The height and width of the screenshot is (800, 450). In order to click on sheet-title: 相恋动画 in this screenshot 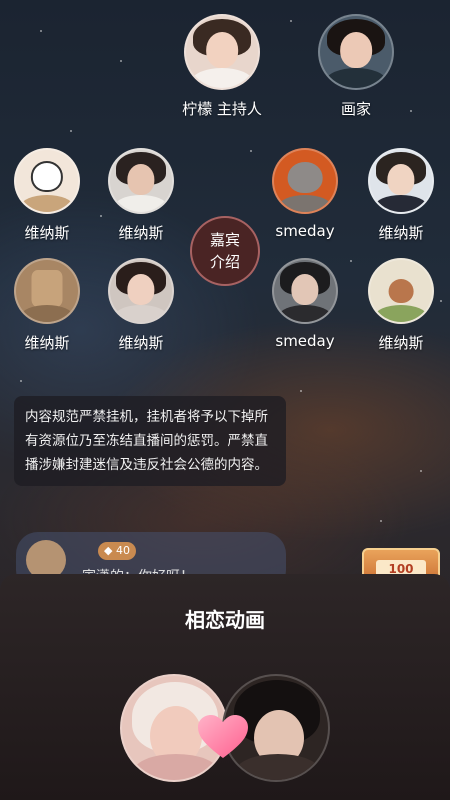, I will do `click(225, 620)`.